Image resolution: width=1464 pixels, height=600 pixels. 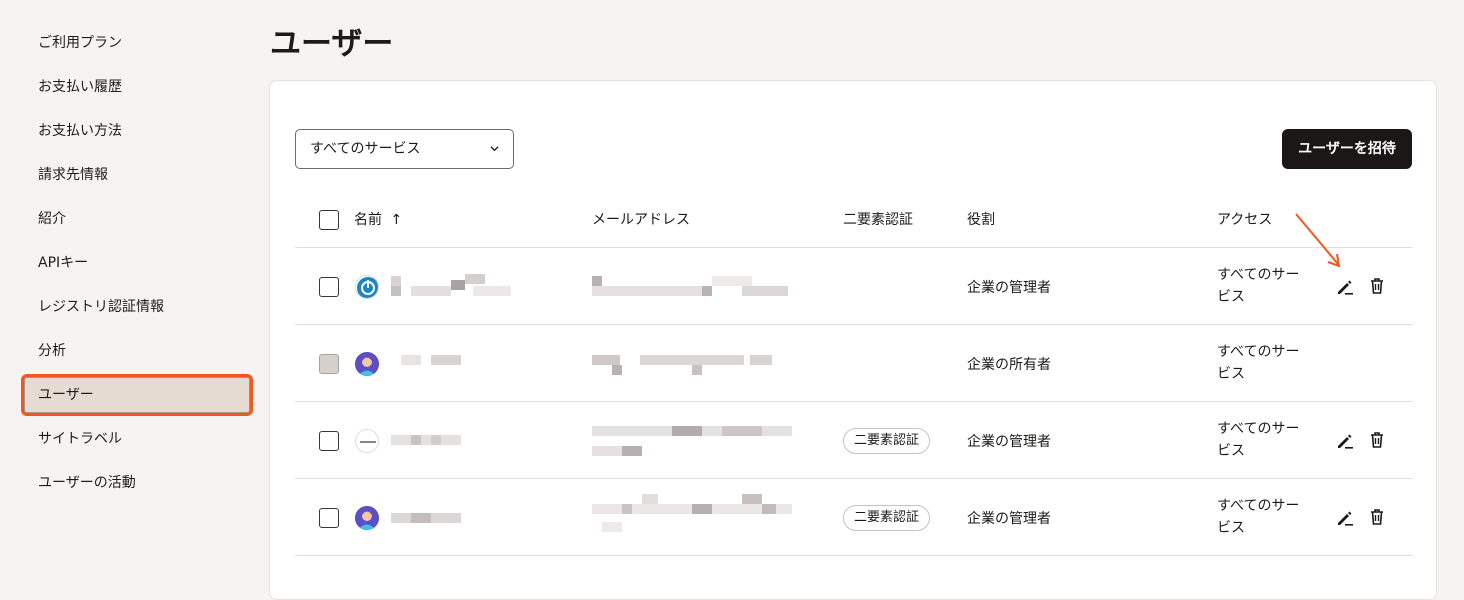 I want to click on sidebar-item-label: 分析, so click(x=52, y=351).